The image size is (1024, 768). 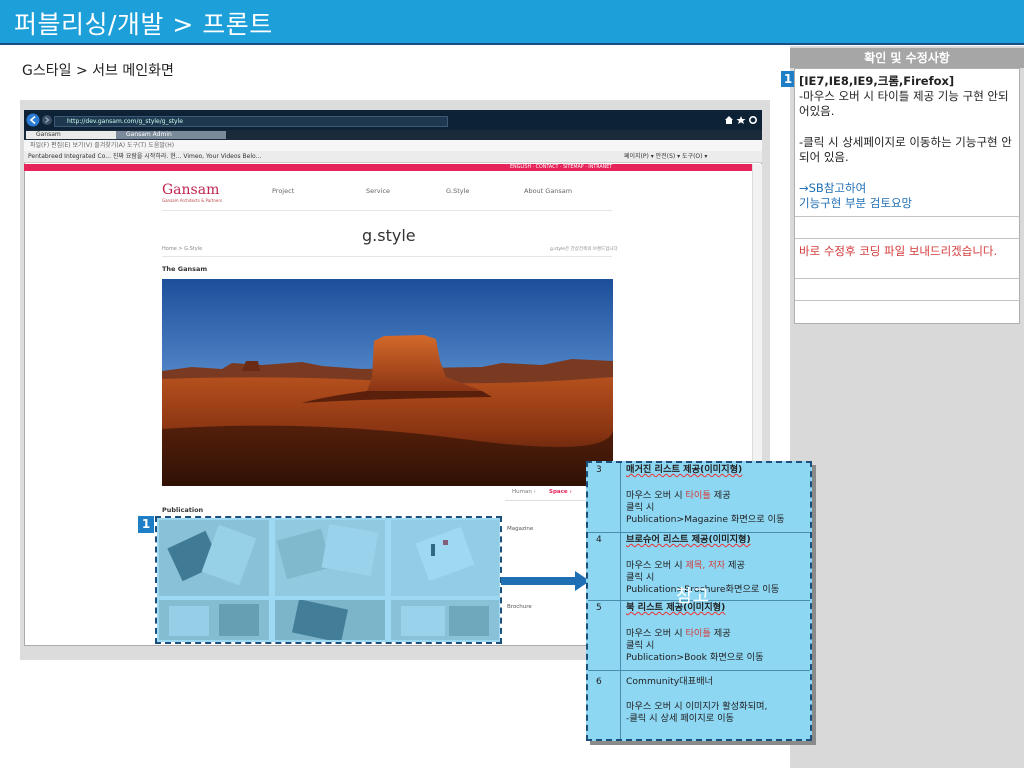 I want to click on address-bar: http://dev.gansam.com/g_style/g_style, so click(x=251, y=121).